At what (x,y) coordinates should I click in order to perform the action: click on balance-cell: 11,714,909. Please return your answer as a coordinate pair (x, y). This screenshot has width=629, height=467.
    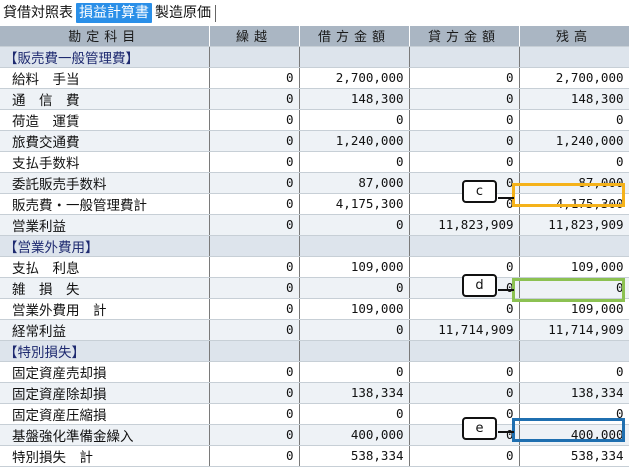
    Looking at the image, I should click on (574, 330).